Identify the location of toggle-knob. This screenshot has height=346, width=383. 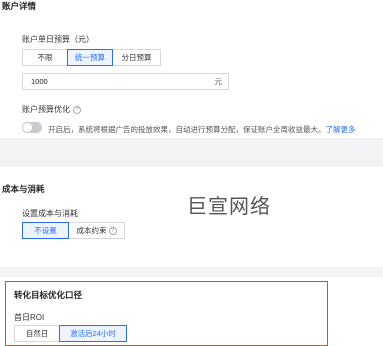
(27, 127).